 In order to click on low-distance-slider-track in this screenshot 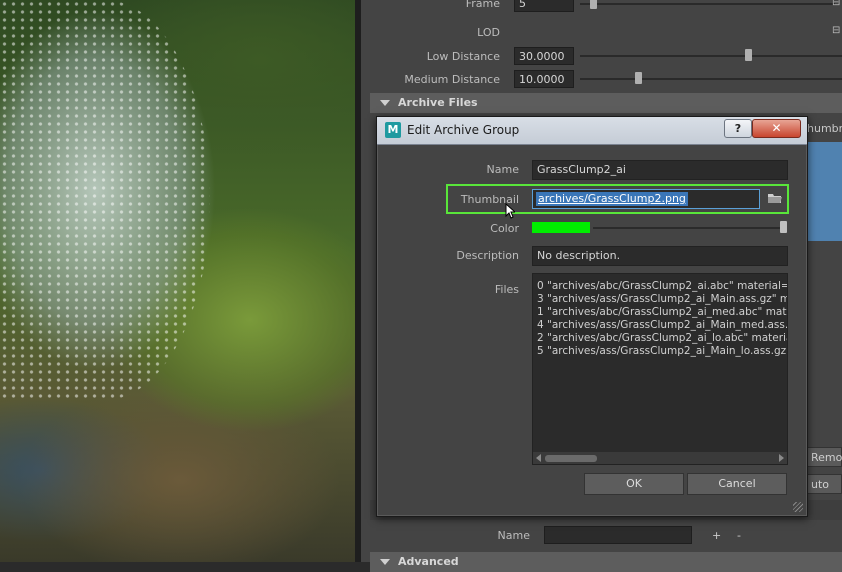, I will do `click(711, 56)`.